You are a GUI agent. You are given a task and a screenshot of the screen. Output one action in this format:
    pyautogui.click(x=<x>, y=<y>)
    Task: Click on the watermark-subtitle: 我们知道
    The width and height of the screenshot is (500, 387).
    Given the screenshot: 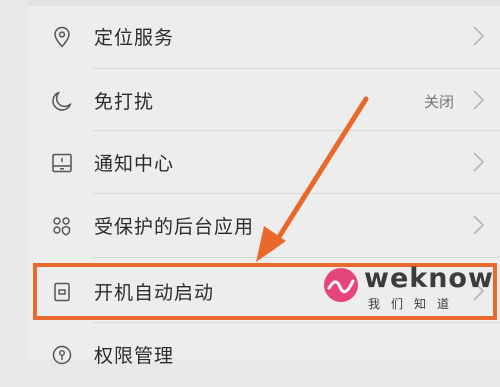 What is the action you would take?
    pyautogui.click(x=414, y=304)
    